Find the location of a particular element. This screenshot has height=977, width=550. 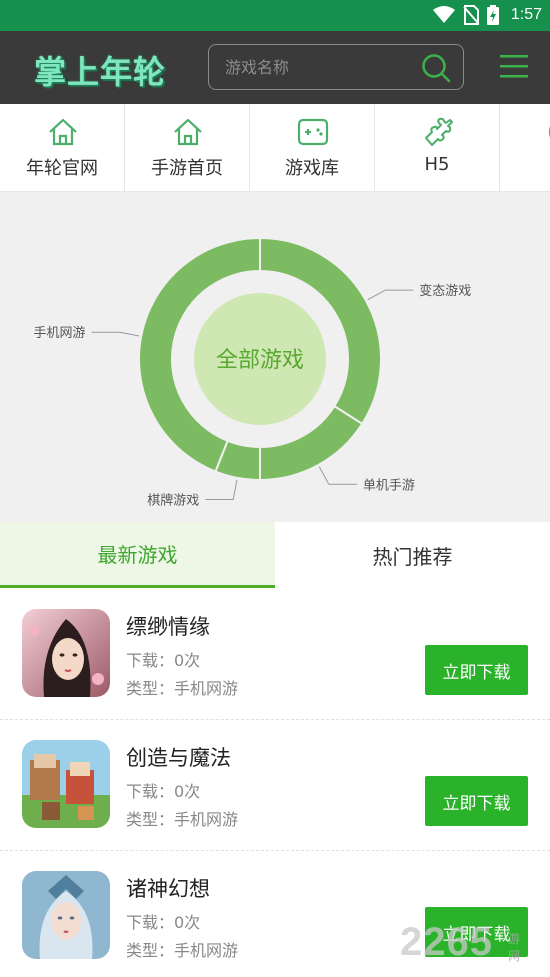

game-name: 缥缈情缘 is located at coordinates (168, 627).